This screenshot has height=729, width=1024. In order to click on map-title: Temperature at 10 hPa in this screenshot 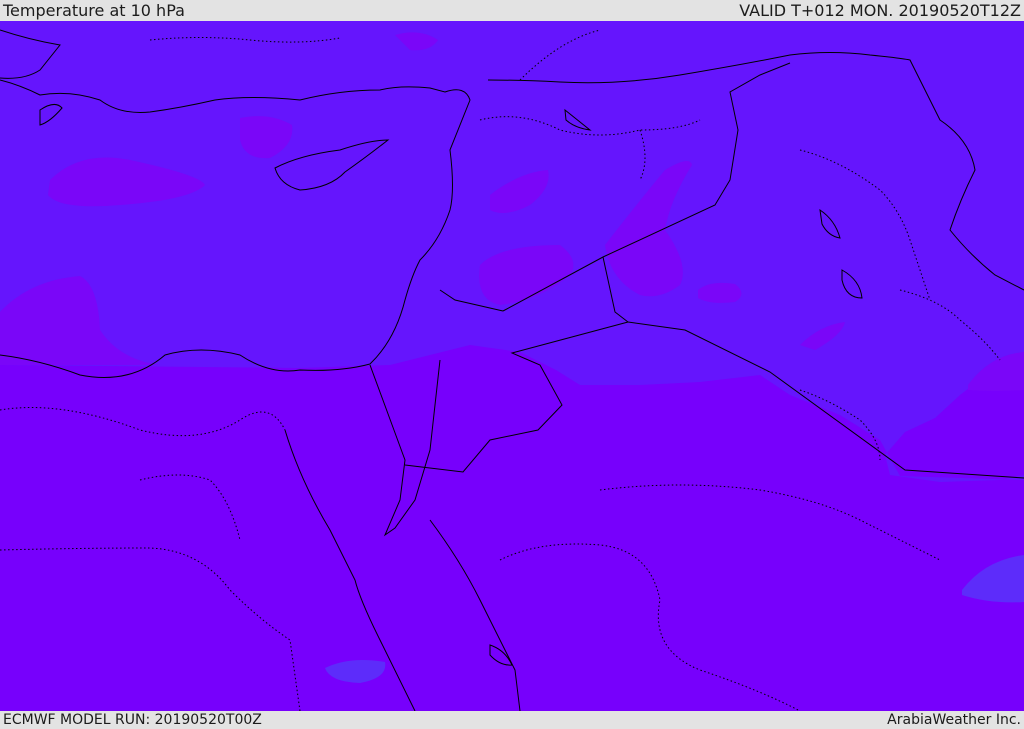, I will do `click(94, 10)`.